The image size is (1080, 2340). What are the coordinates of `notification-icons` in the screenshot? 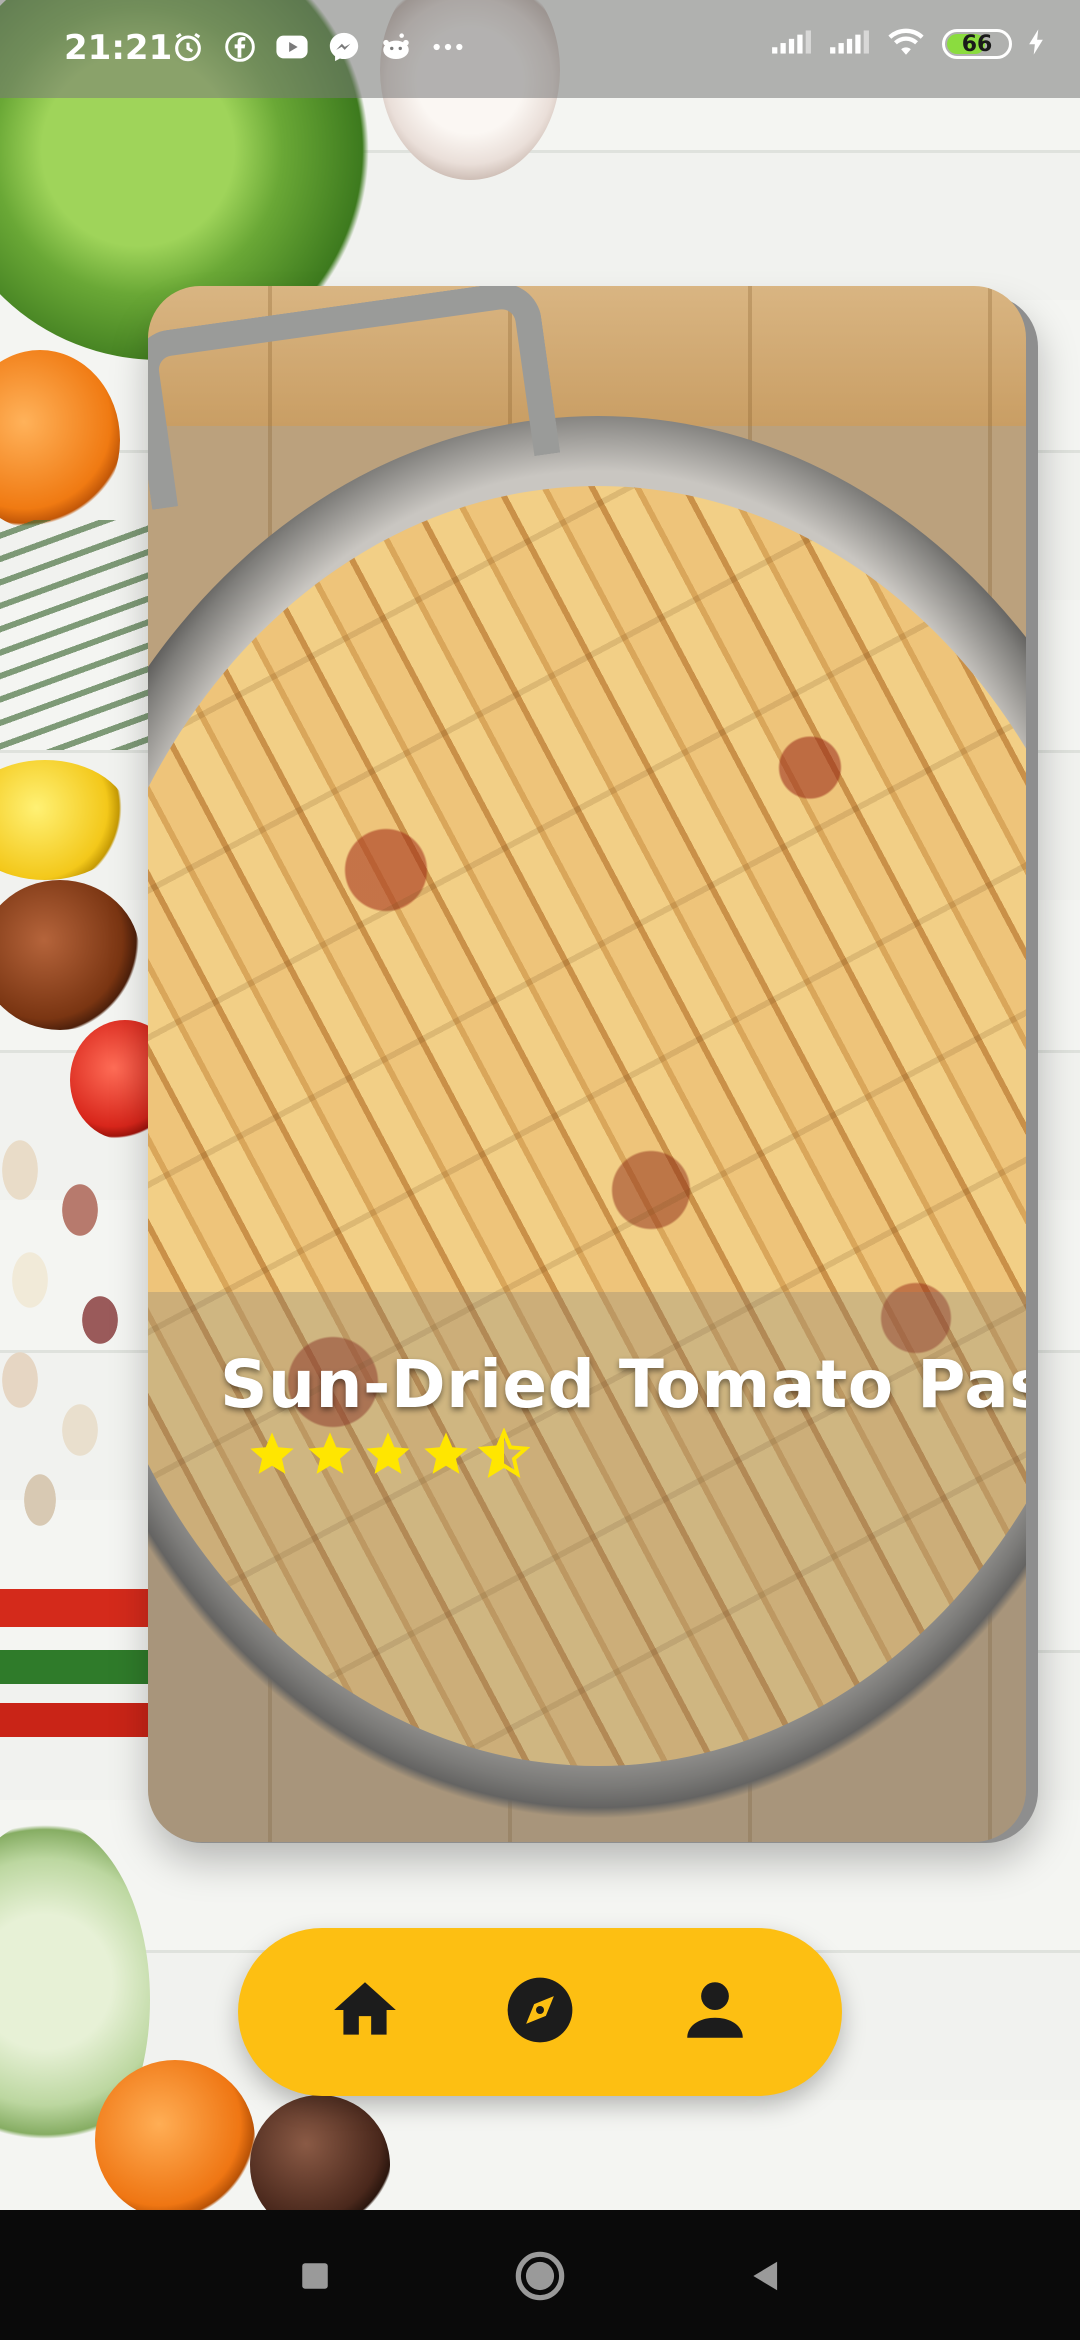 It's located at (318, 47).